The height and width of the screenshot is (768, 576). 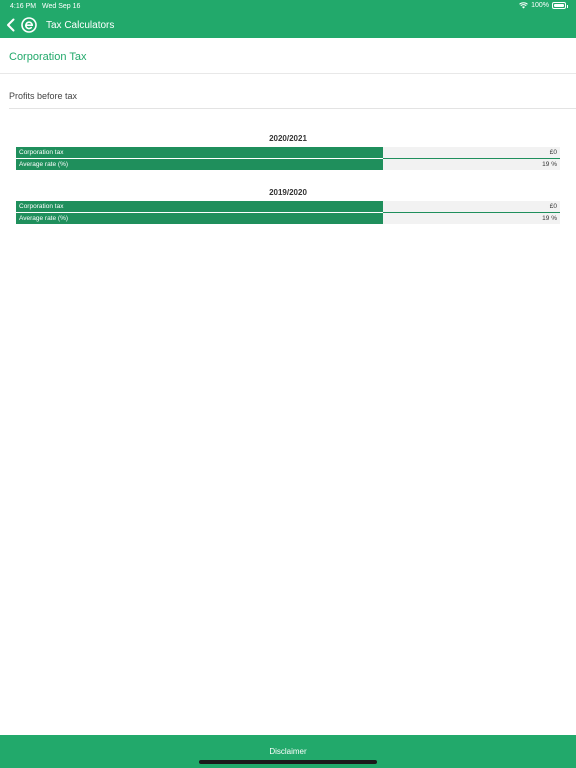 What do you see at coordinates (61, 6) in the screenshot?
I see `status-date: Wed Sep 16` at bounding box center [61, 6].